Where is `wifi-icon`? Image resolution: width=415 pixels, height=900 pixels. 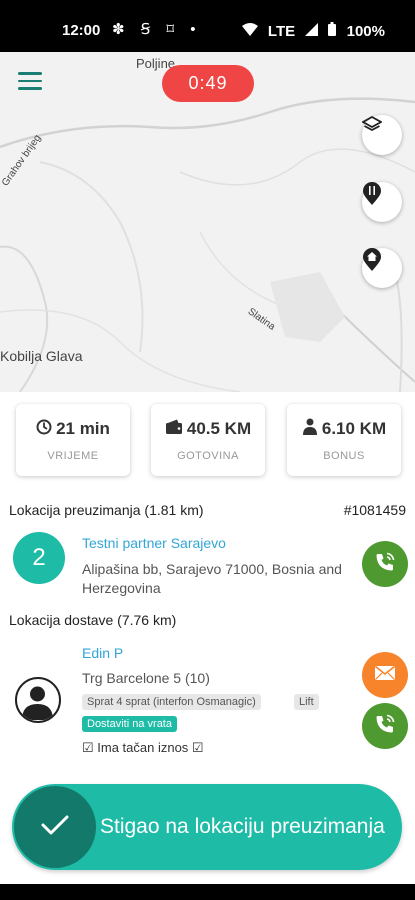
wifi-icon is located at coordinates (251, 31).